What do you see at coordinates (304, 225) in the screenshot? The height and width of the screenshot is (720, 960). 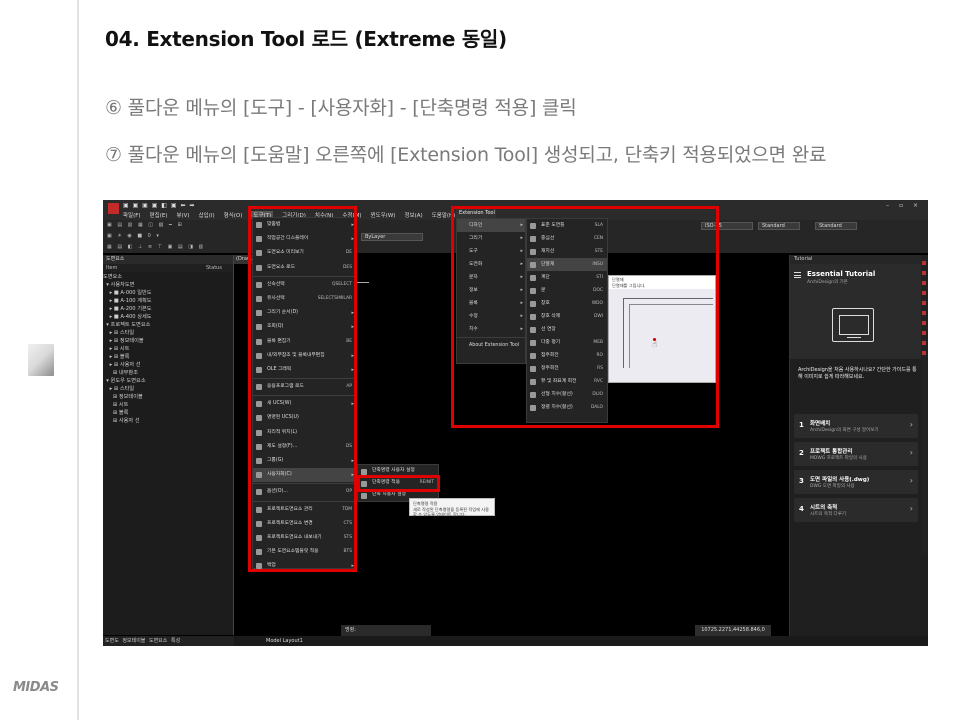 I see `tools-menu-item: 맞춤법 ▸` at bounding box center [304, 225].